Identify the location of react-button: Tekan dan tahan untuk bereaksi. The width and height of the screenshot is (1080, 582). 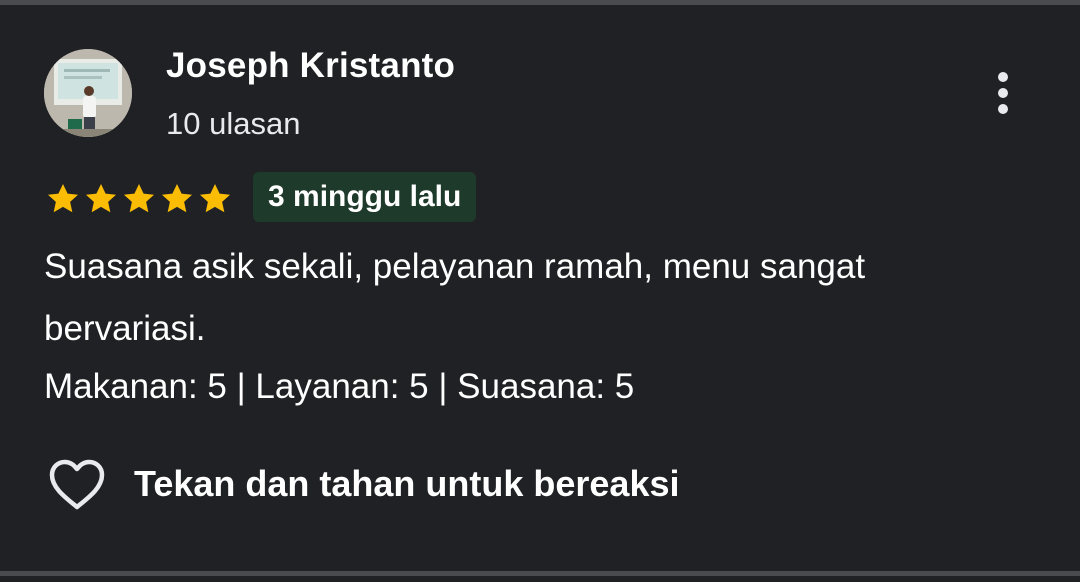
(361, 484).